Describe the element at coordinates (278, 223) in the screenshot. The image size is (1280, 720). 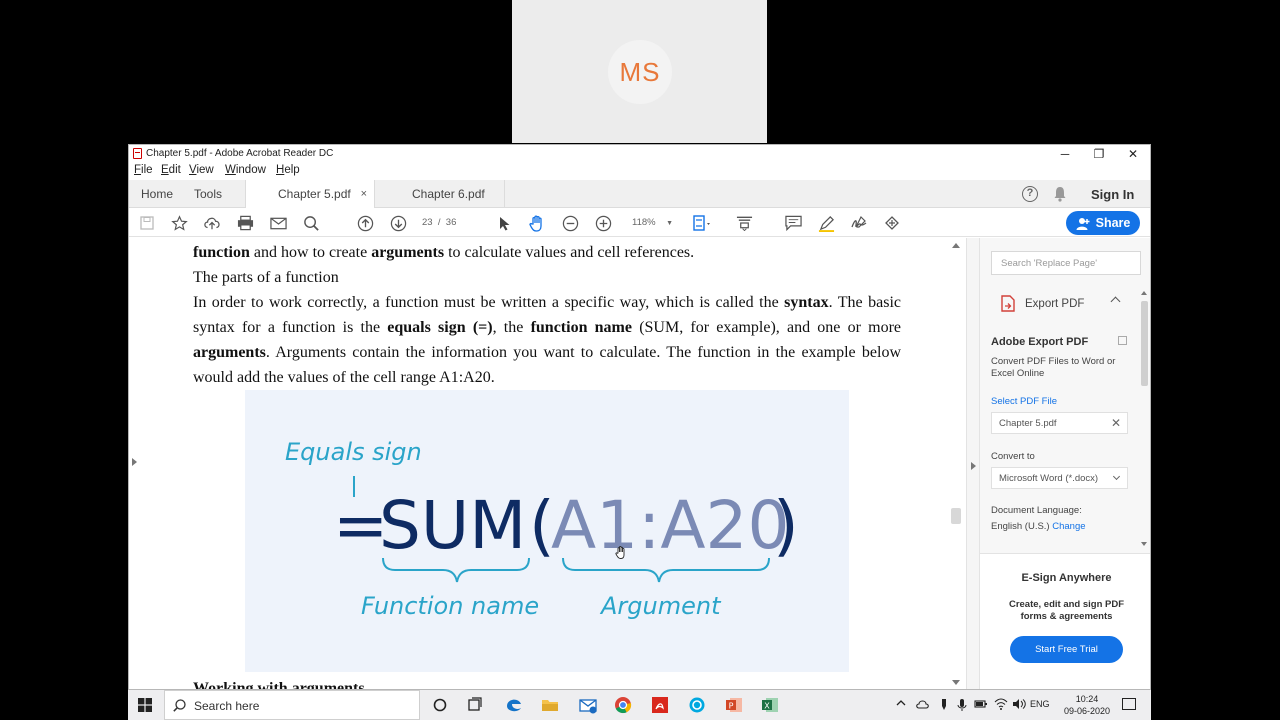
I see `email-icon` at that location.